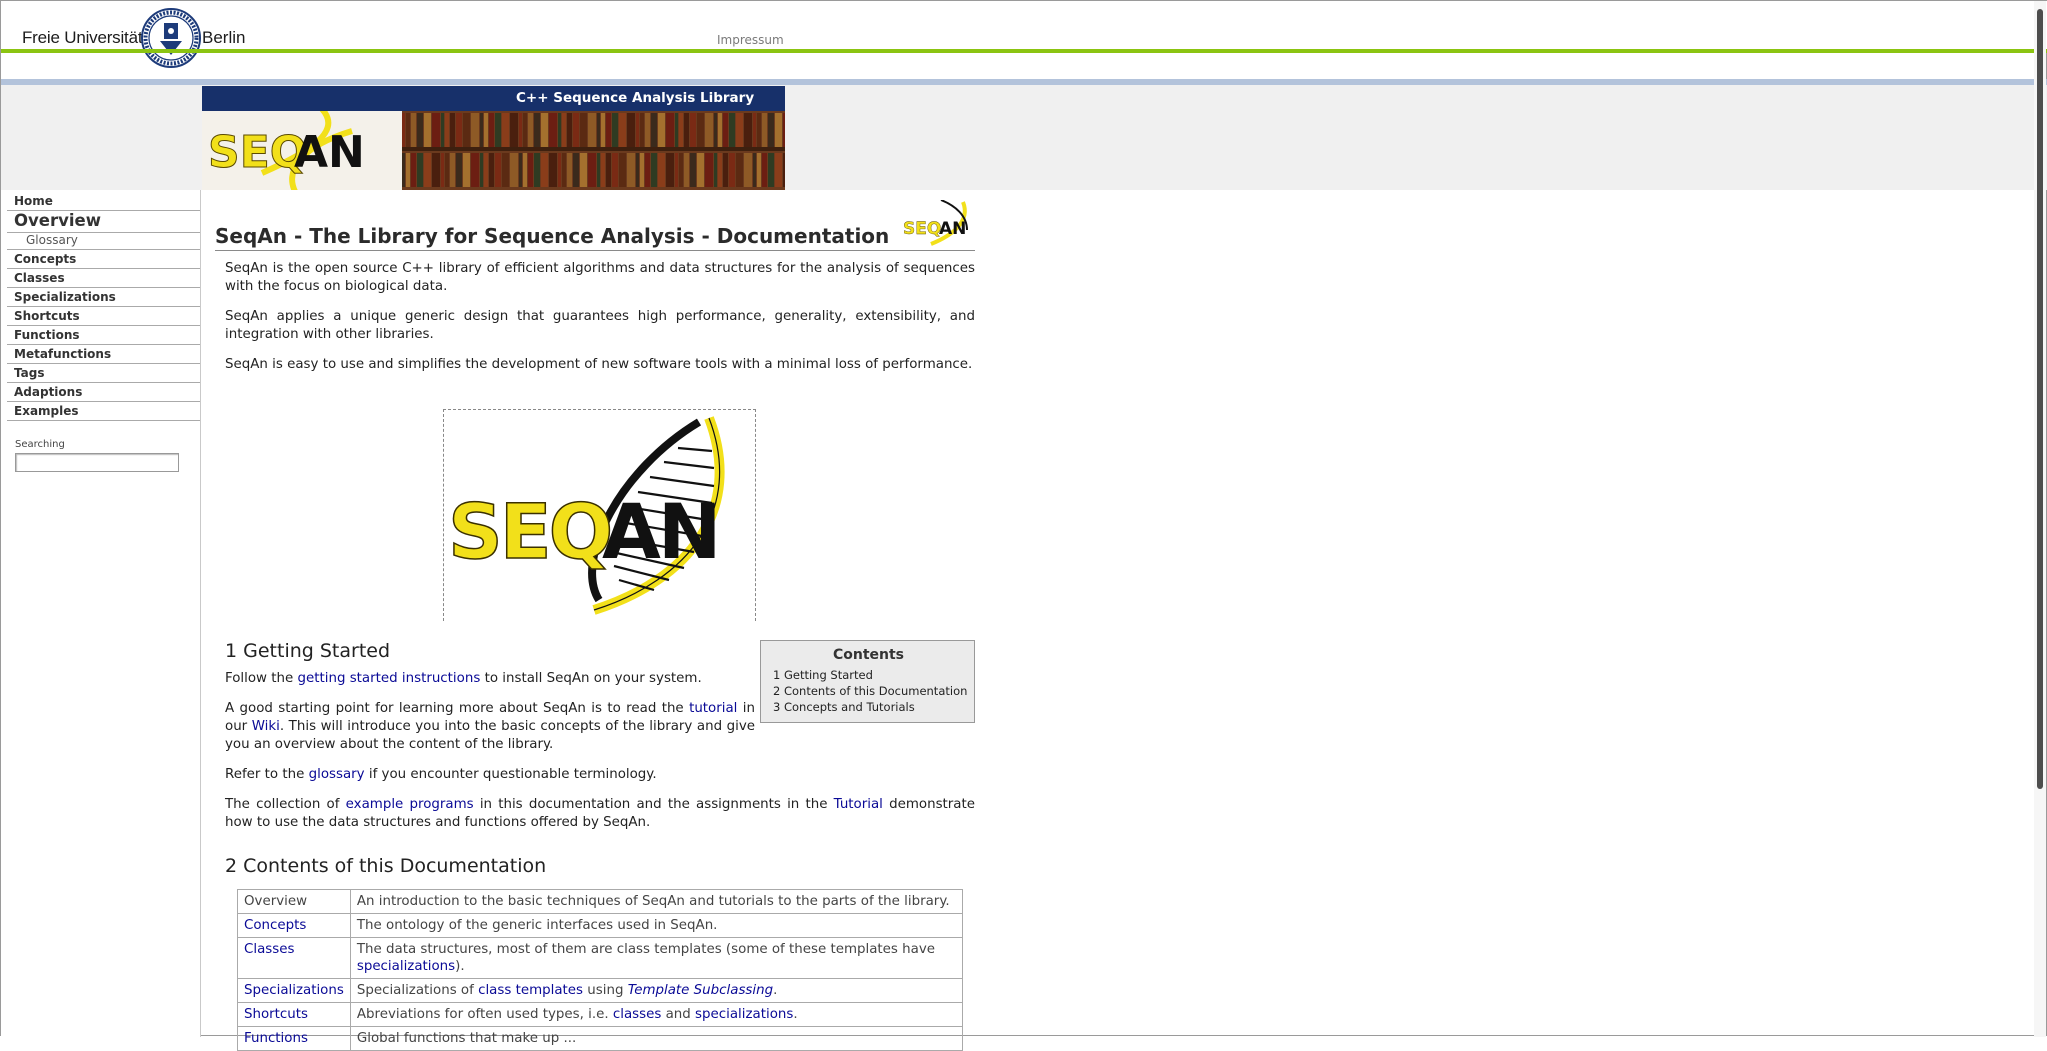 Image resolution: width=2047 pixels, height=1051 pixels. I want to click on sidebar-item-overview: Overview, so click(103, 222).